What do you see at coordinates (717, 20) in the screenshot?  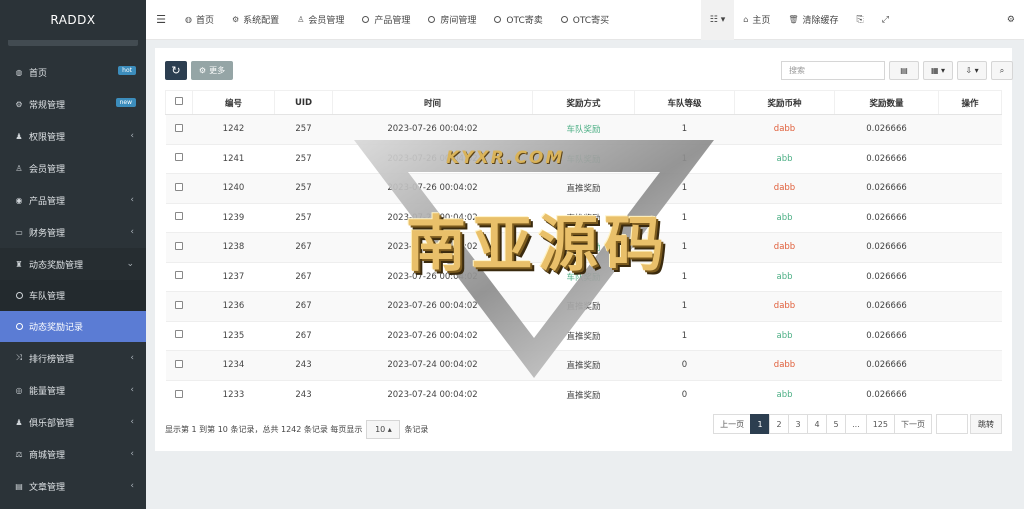 I see `tab-list-dropdown: ☷ ▾` at bounding box center [717, 20].